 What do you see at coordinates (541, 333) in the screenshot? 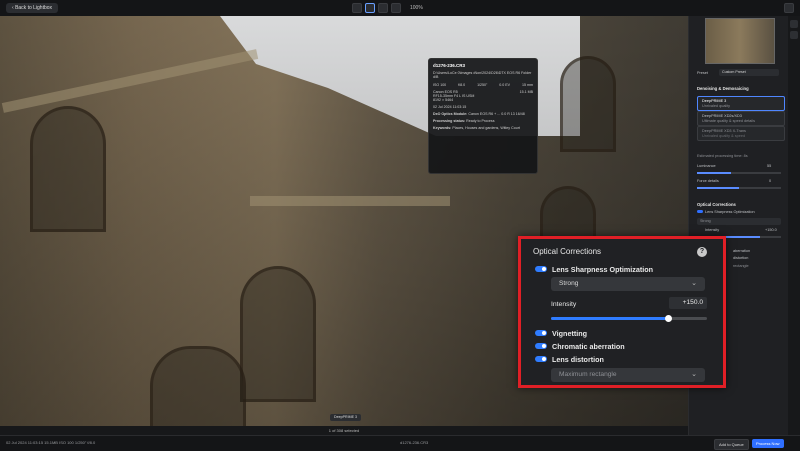
I see `vignetting-toggle` at bounding box center [541, 333].